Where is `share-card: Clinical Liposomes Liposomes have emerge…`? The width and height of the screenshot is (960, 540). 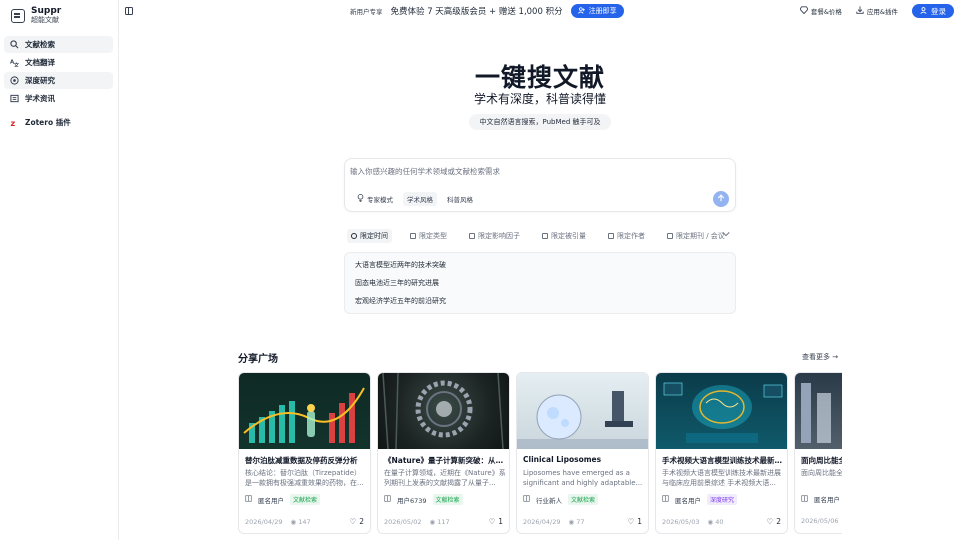
share-card: Clinical Liposomes Liposomes have emerge… is located at coordinates (582, 453).